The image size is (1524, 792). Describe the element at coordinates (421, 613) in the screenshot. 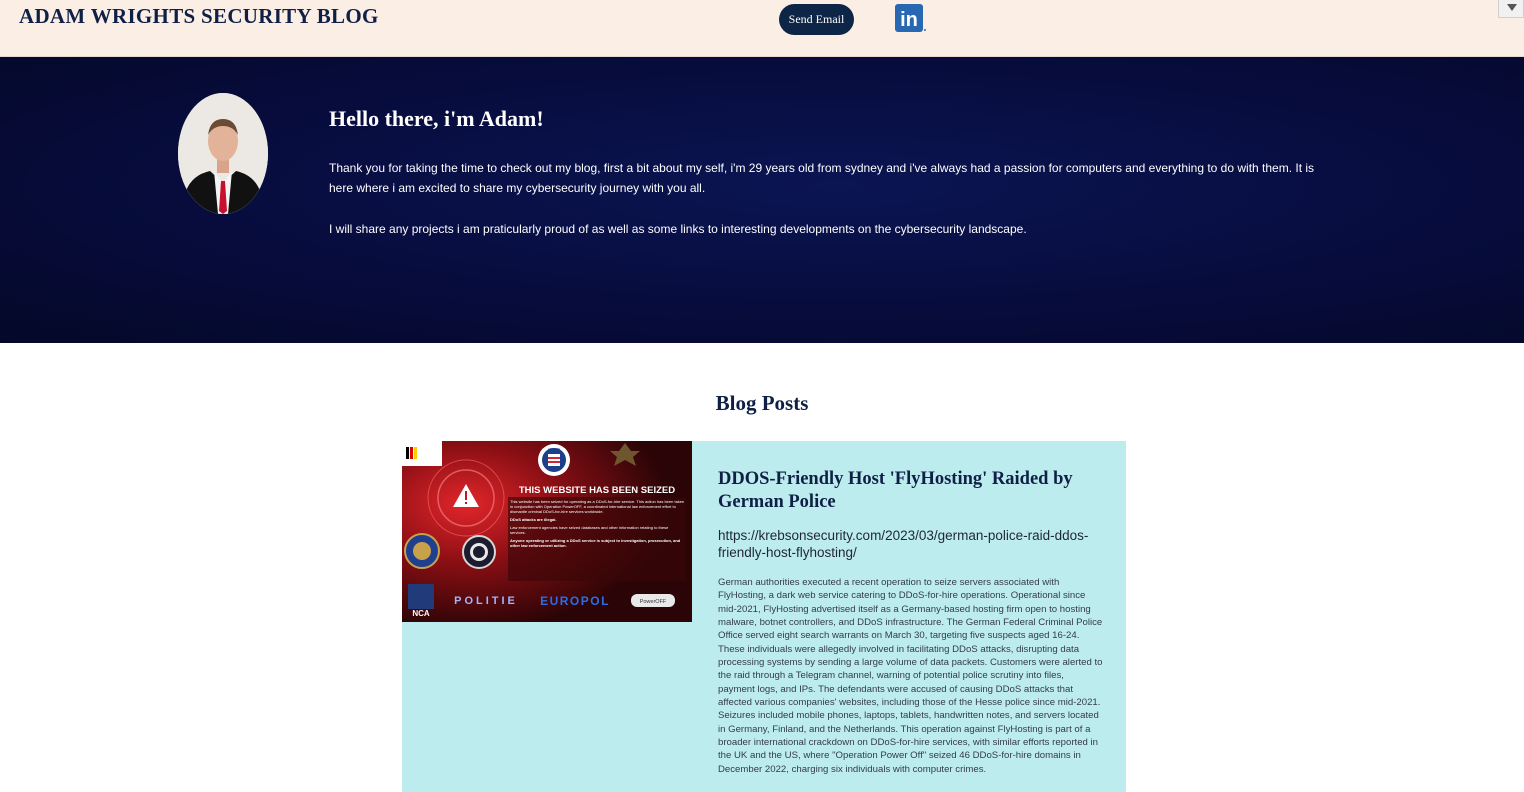

I see `svg-text: NCA` at that location.